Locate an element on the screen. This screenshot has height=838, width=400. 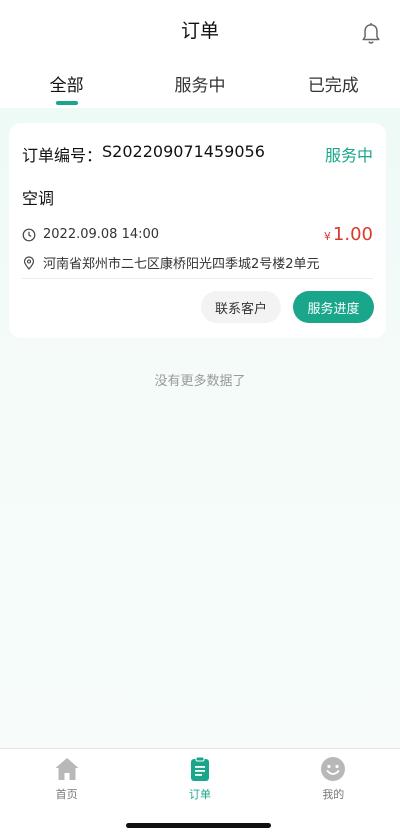
no-more-data-text: 没有更多数据了 is located at coordinates (200, 381).